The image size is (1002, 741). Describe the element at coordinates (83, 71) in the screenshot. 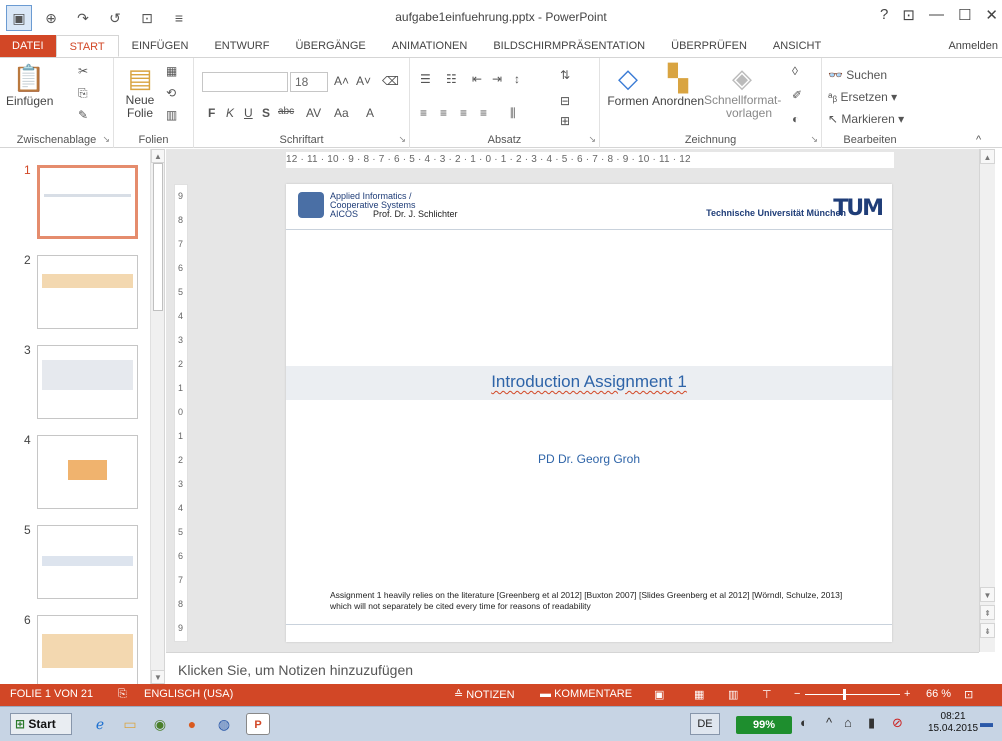

I see `cut-icon: ✂` at that location.